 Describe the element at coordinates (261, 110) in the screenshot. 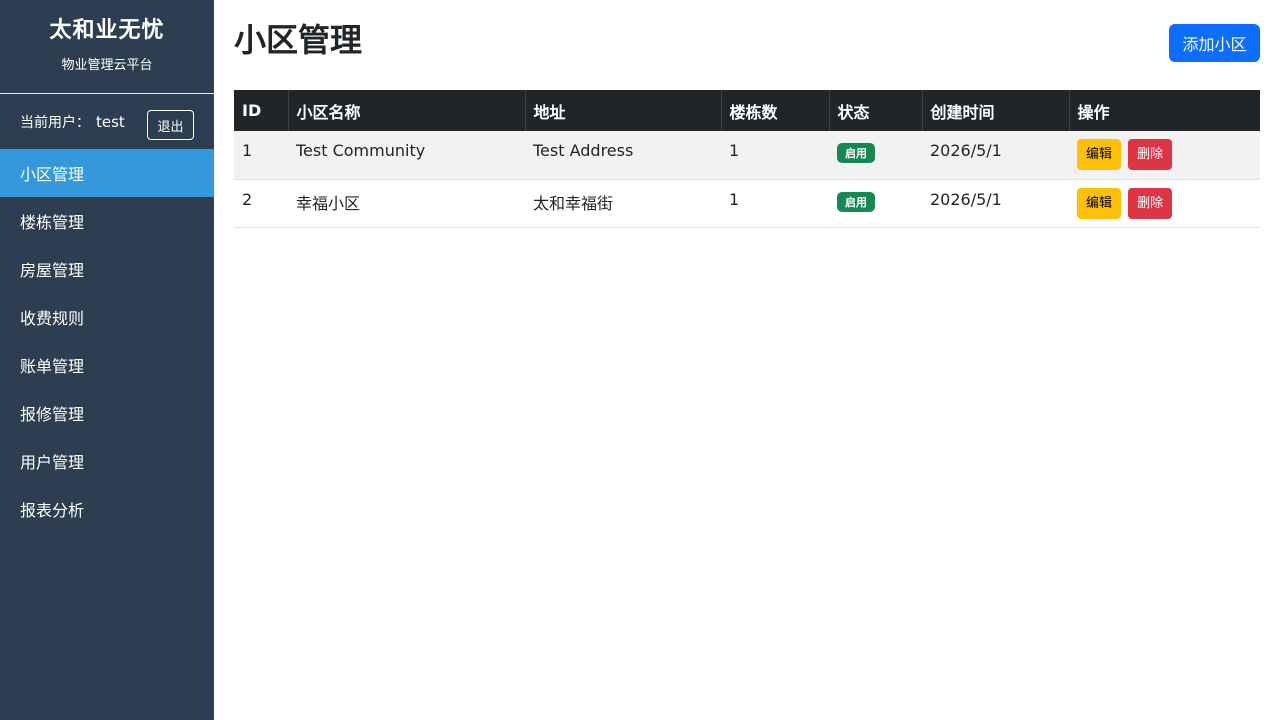

I see `column-header-id: ID` at that location.